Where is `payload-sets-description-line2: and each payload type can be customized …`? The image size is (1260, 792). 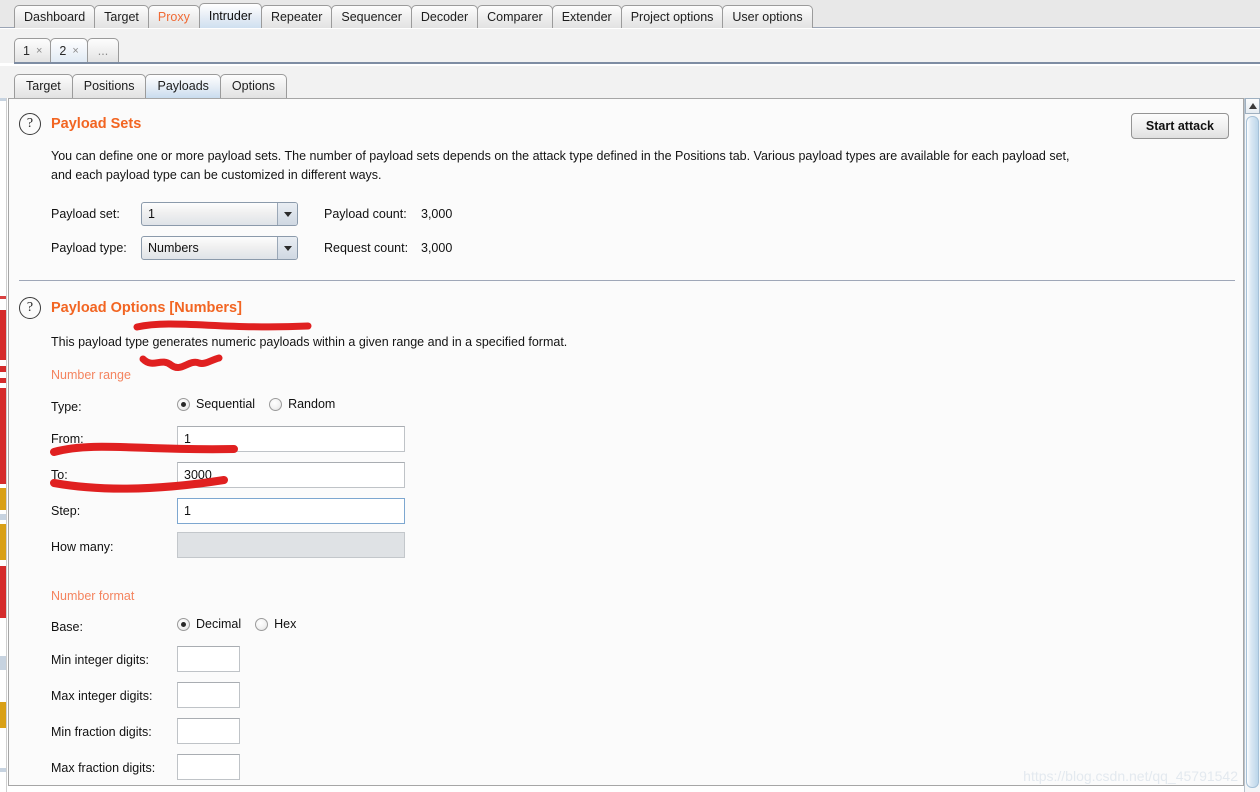
payload-sets-description-line2: and each payload type can be customized … is located at coordinates (216, 175).